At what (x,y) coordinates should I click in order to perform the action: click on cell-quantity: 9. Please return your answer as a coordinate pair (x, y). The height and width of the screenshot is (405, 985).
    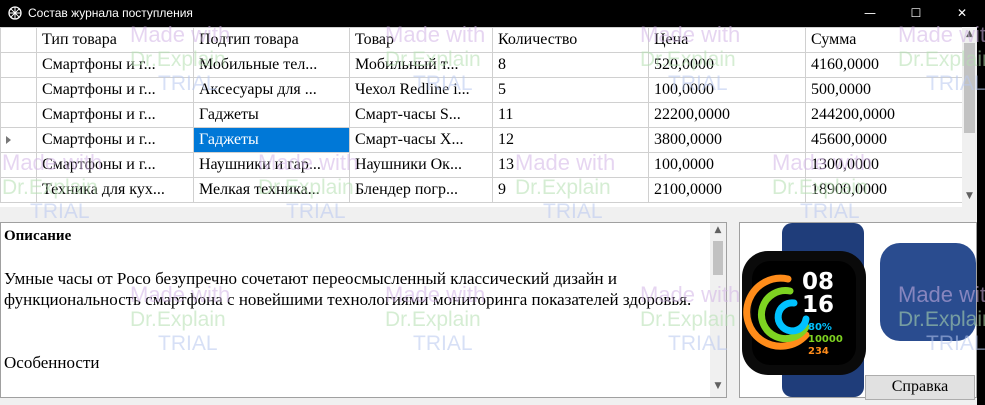
    Looking at the image, I should click on (570, 190).